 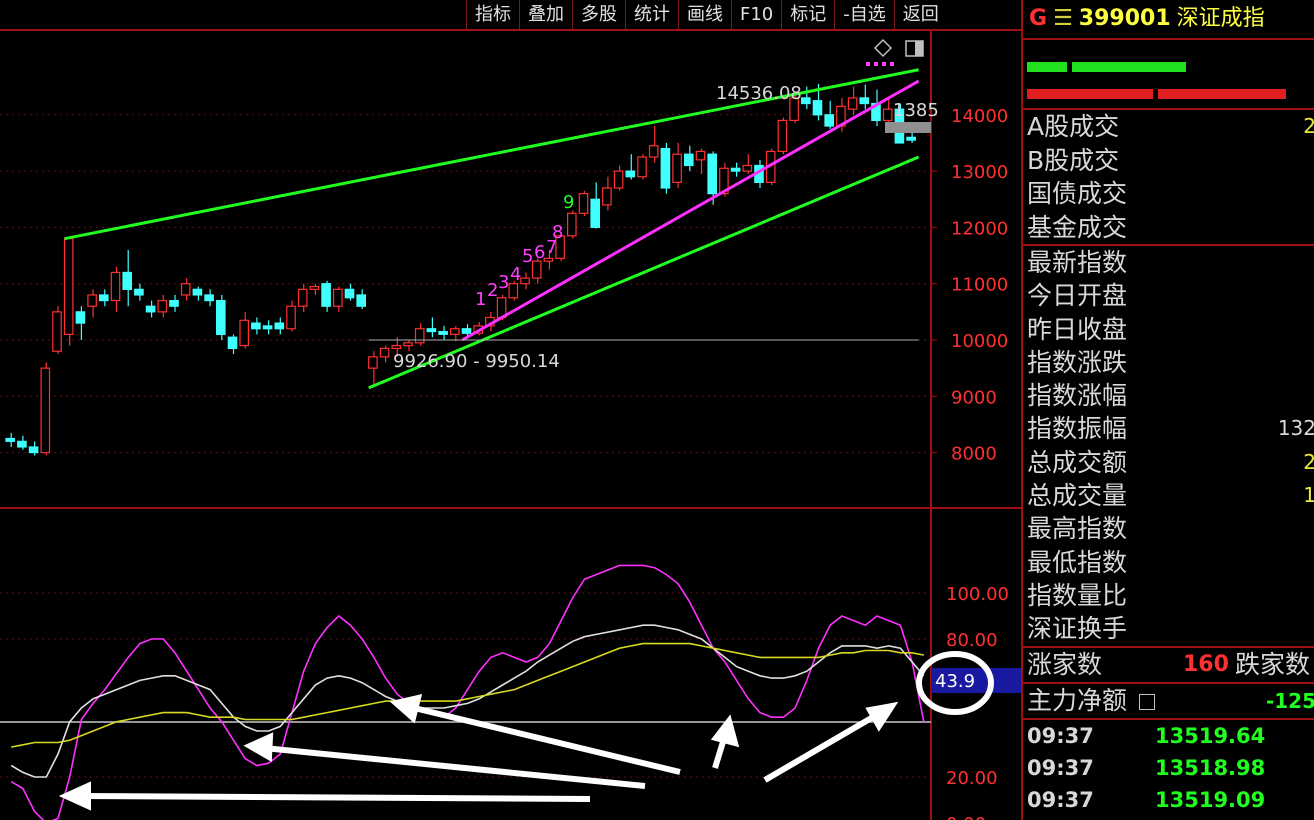 What do you see at coordinates (480, 299) in the screenshot?
I see `wave-count-label: 1` at bounding box center [480, 299].